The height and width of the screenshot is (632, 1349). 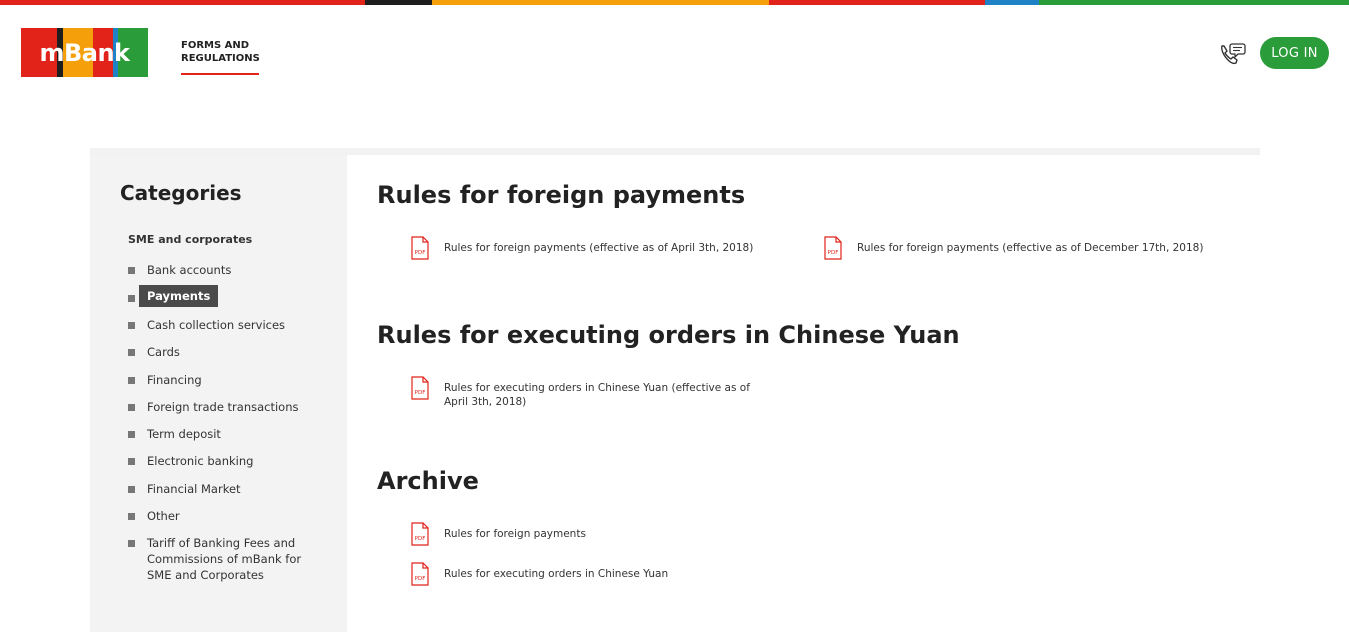 I want to click on sidebar-item-cards: Cards, so click(x=233, y=352).